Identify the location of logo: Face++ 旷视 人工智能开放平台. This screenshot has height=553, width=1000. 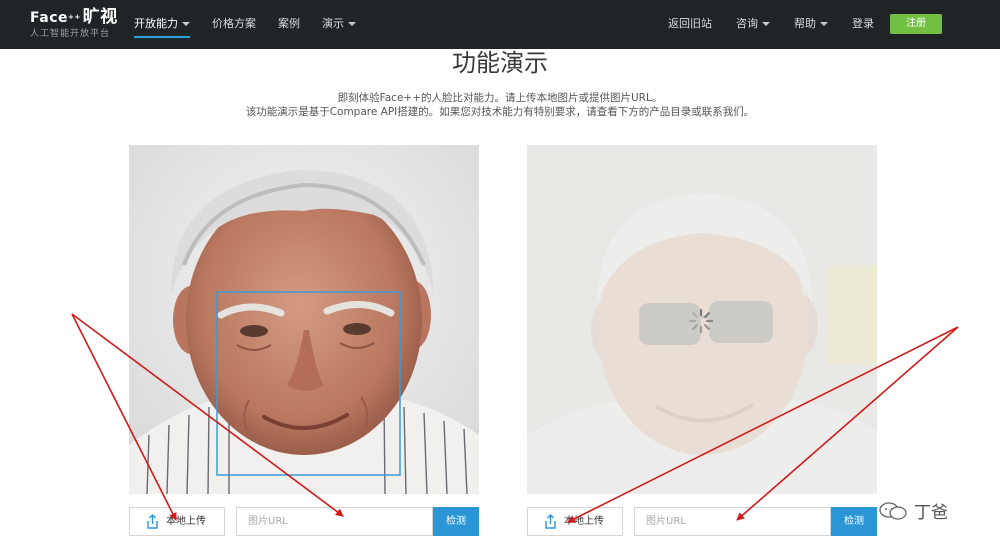
(74, 24).